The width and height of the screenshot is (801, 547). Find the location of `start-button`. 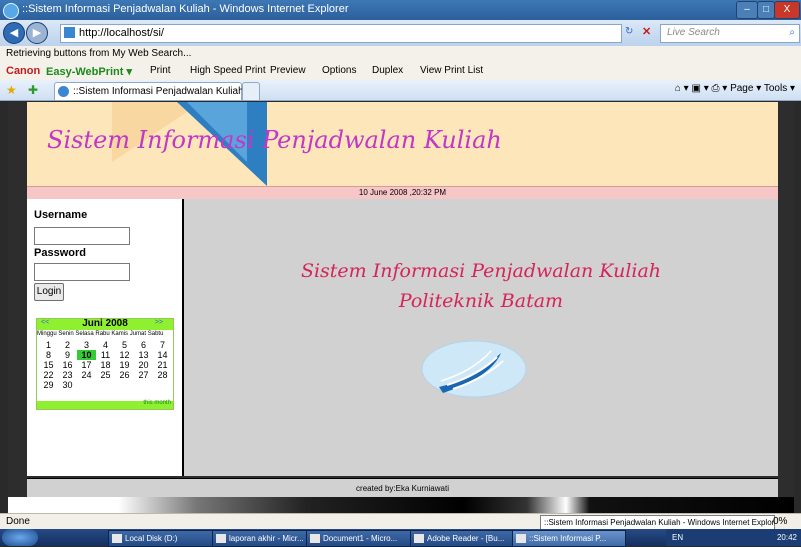

start-button is located at coordinates (20, 537).